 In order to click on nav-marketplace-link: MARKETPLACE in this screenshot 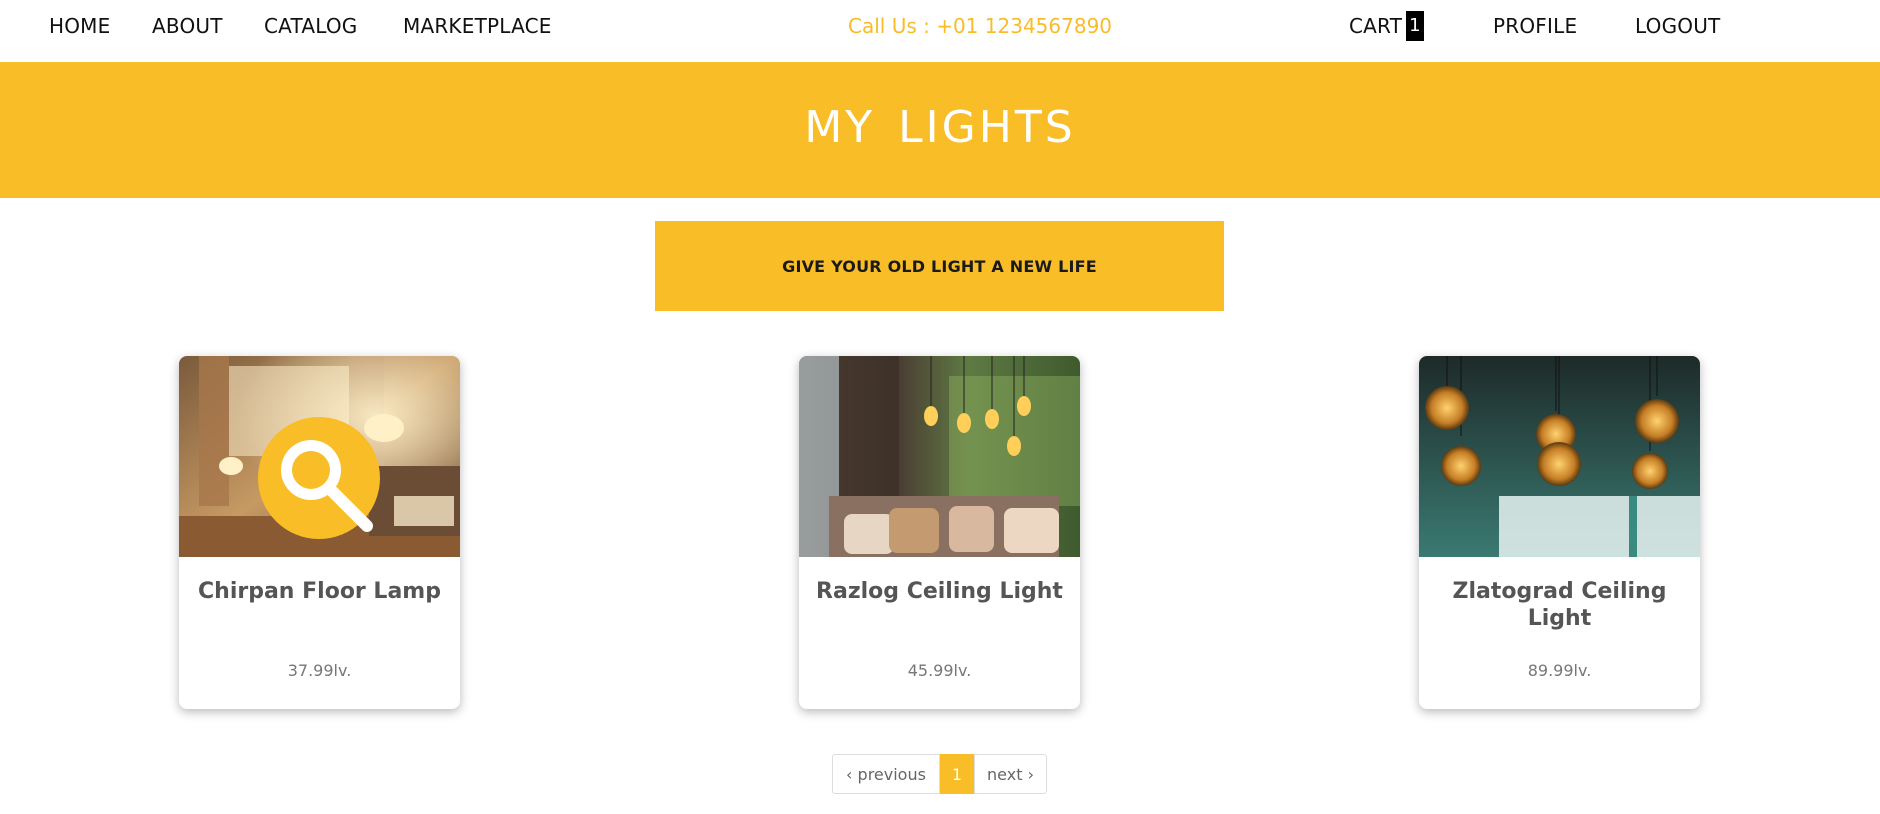, I will do `click(477, 26)`.